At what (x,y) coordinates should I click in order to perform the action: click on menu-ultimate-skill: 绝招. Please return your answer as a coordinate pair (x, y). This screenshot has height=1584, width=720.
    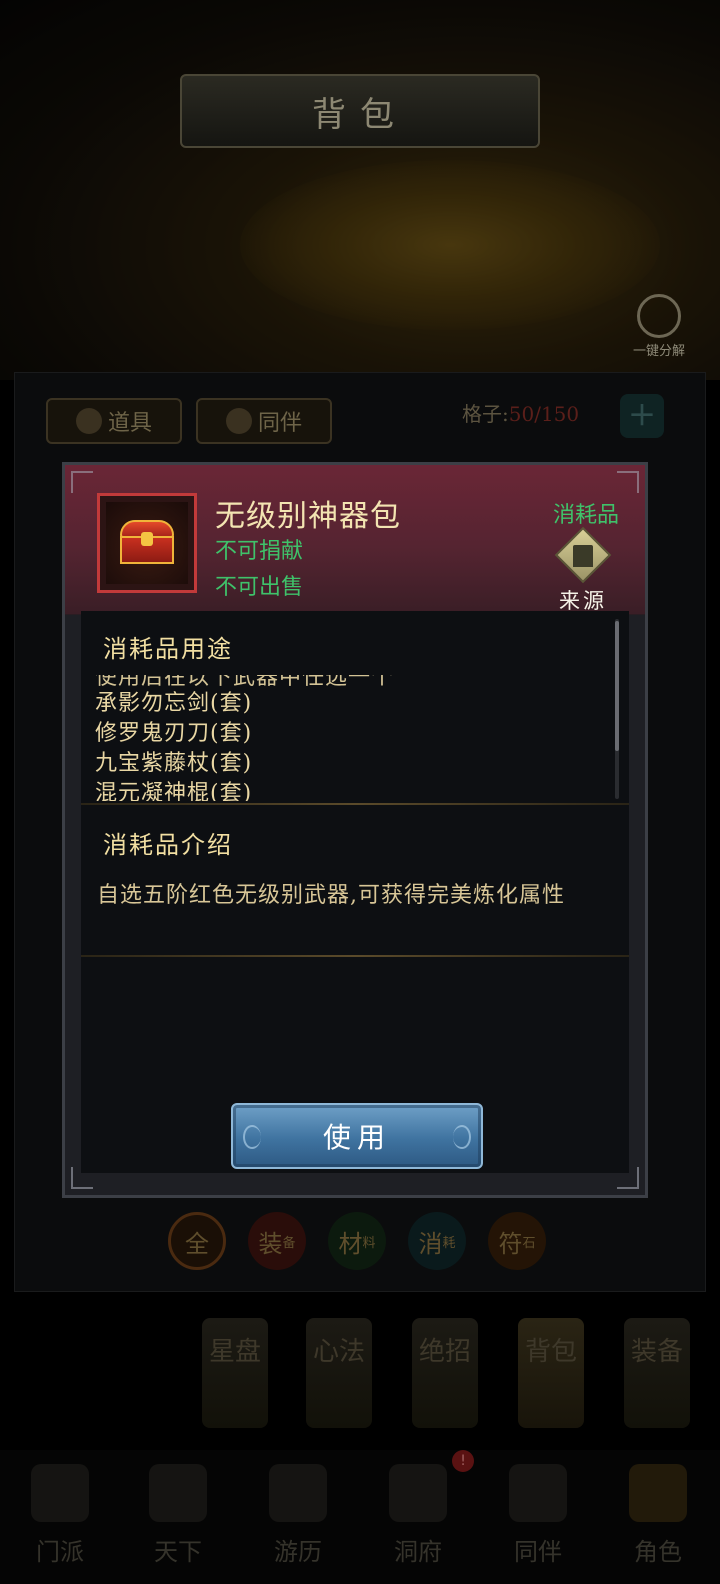
    Looking at the image, I should click on (445, 1373).